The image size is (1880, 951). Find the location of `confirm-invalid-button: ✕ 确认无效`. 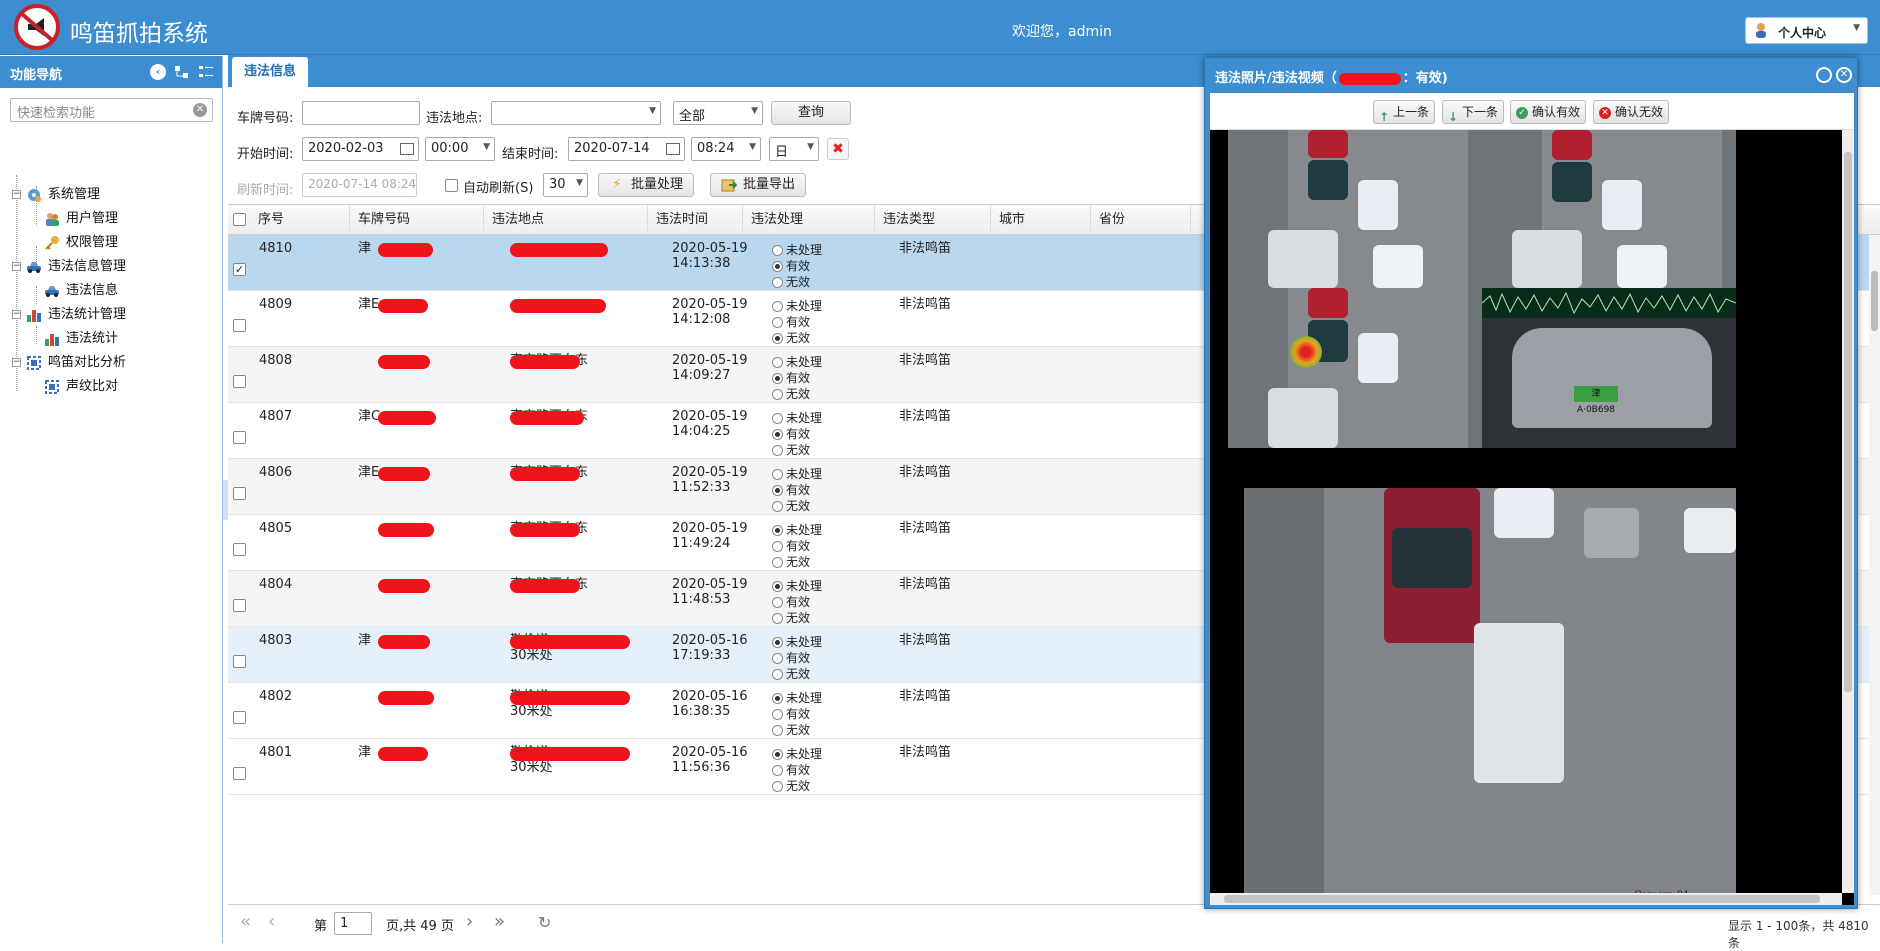

confirm-invalid-button: ✕ 确认无效 is located at coordinates (1631, 112).